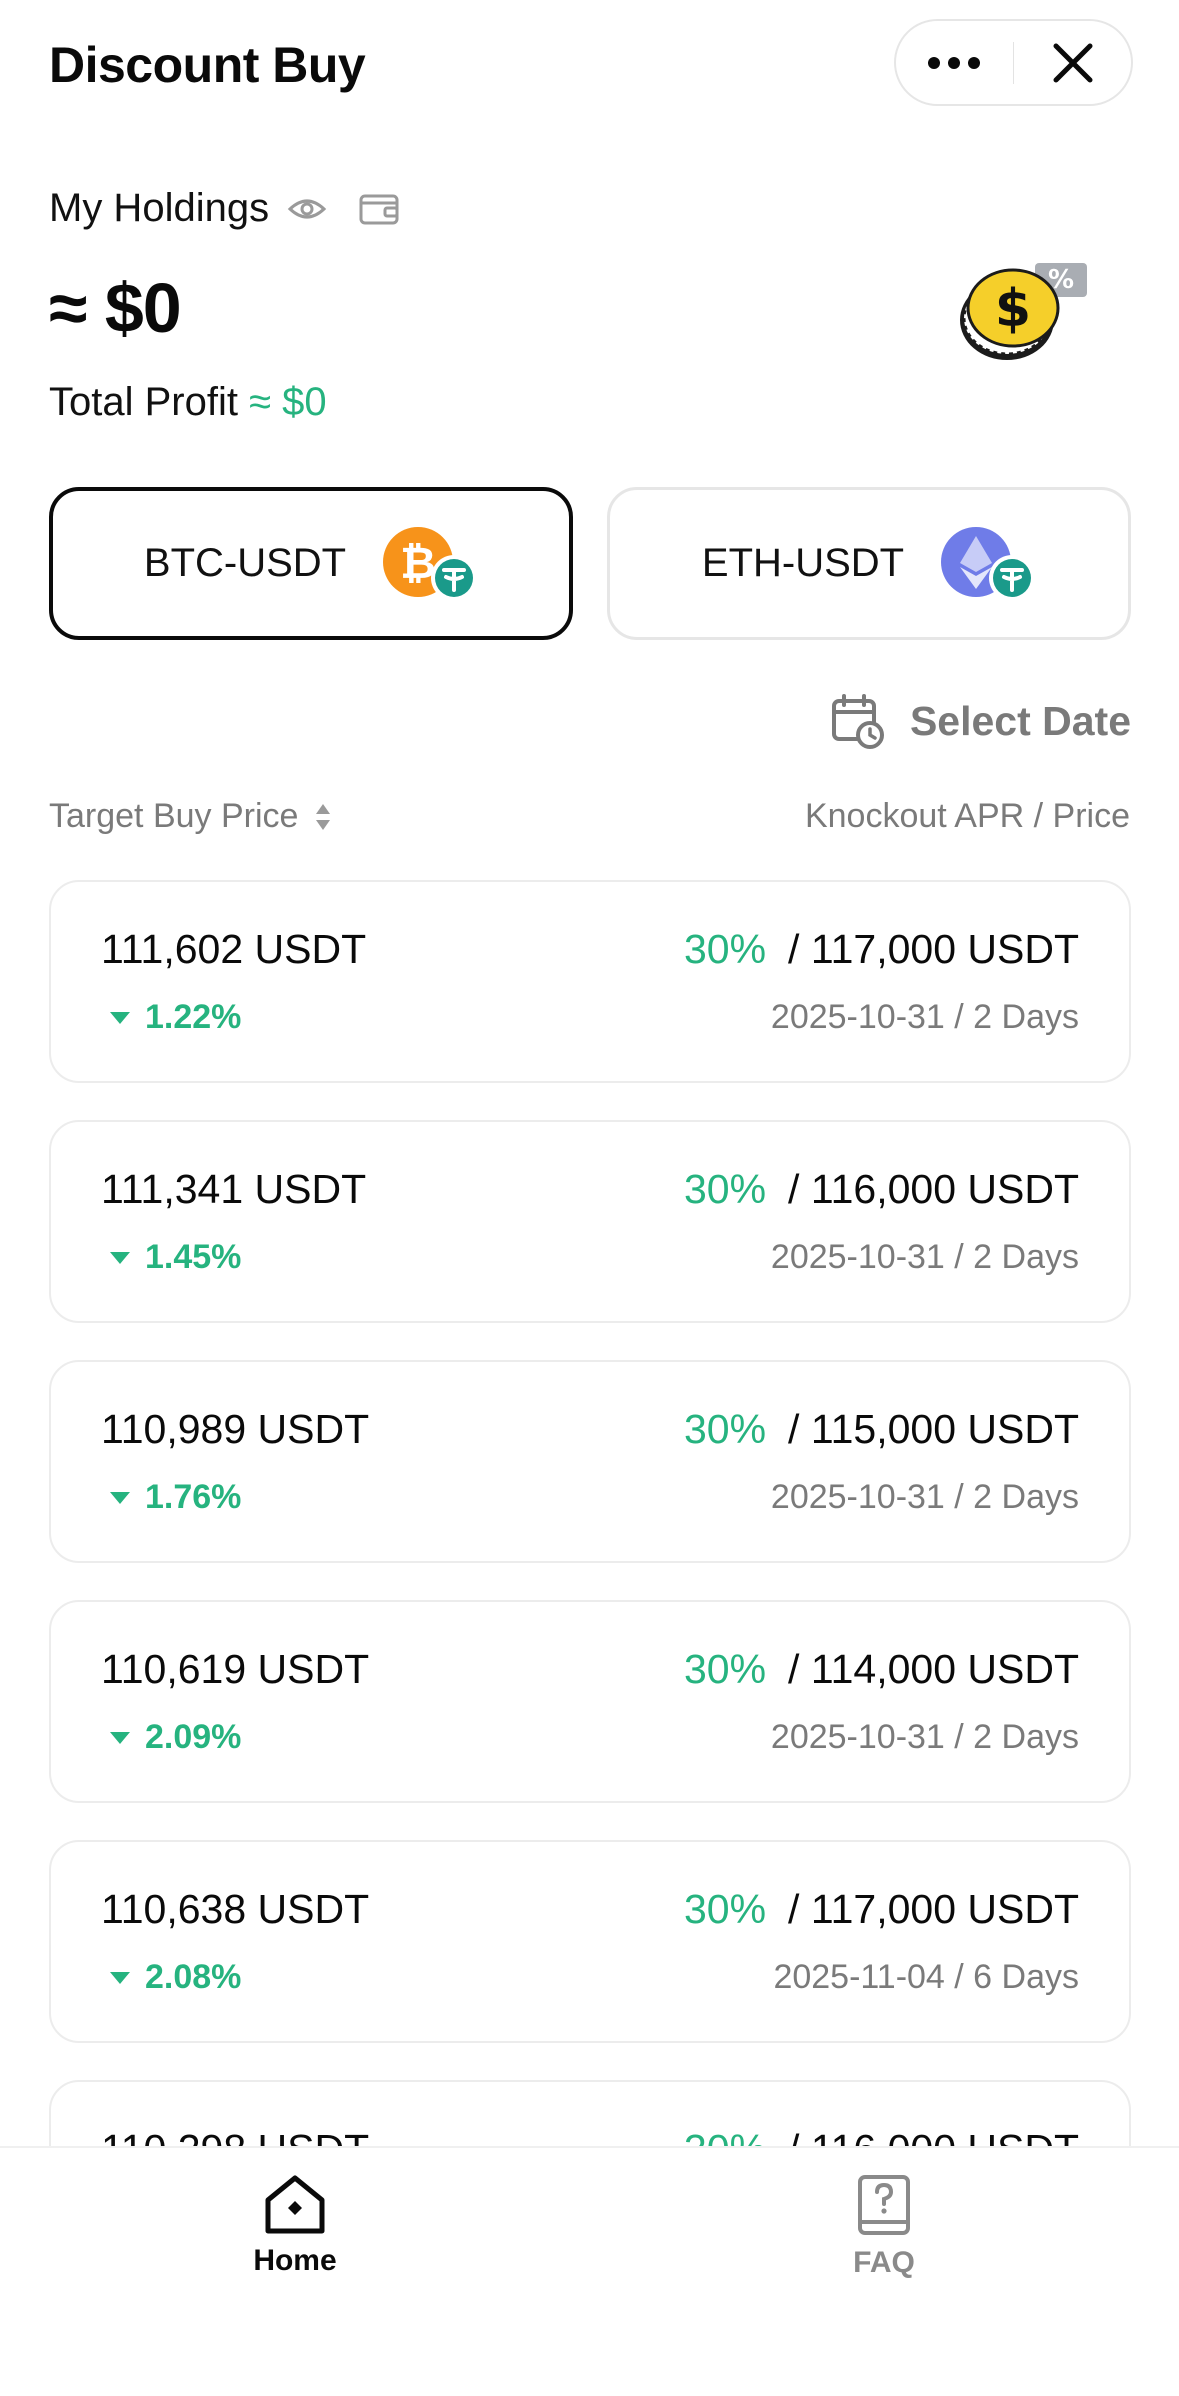  I want to click on price-change: 1.76%, so click(175, 1497).